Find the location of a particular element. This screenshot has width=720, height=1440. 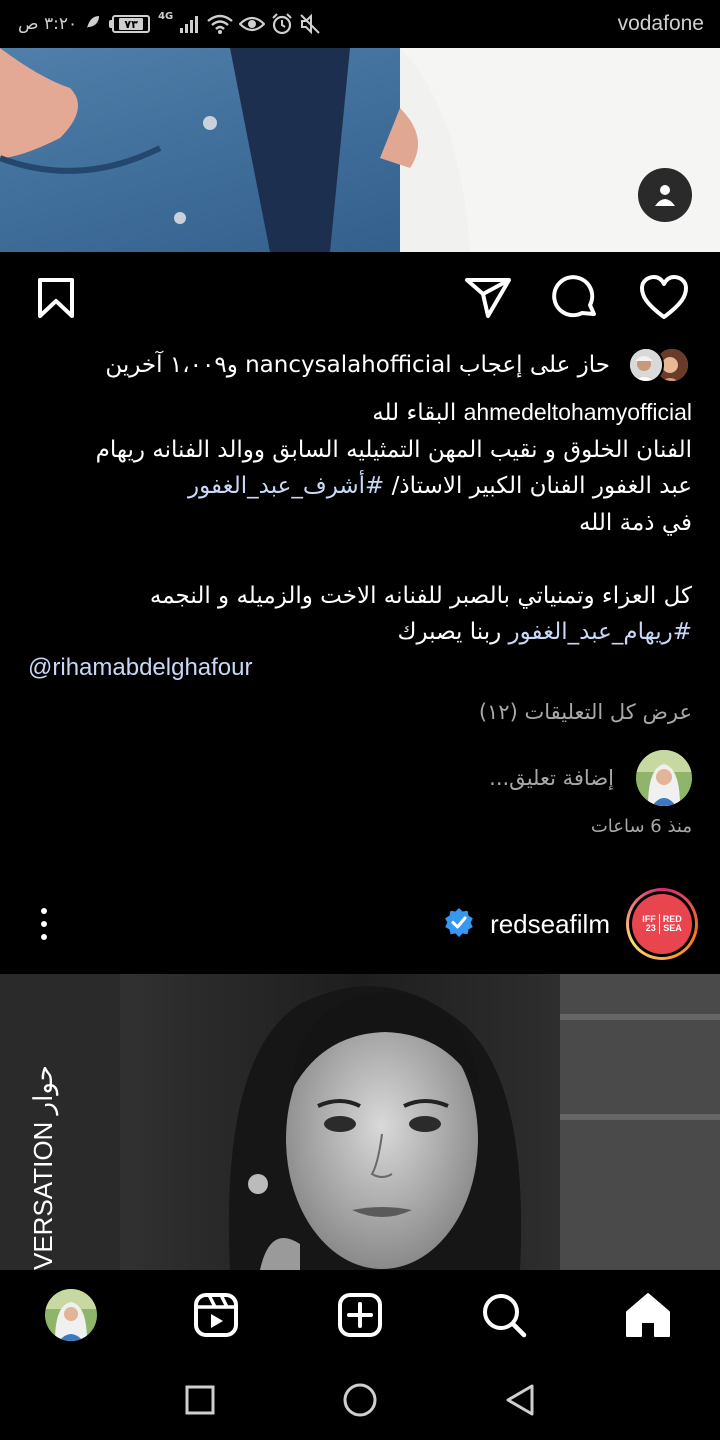

redsea-logo: RED SEA IFF 23 is located at coordinates (662, 924).